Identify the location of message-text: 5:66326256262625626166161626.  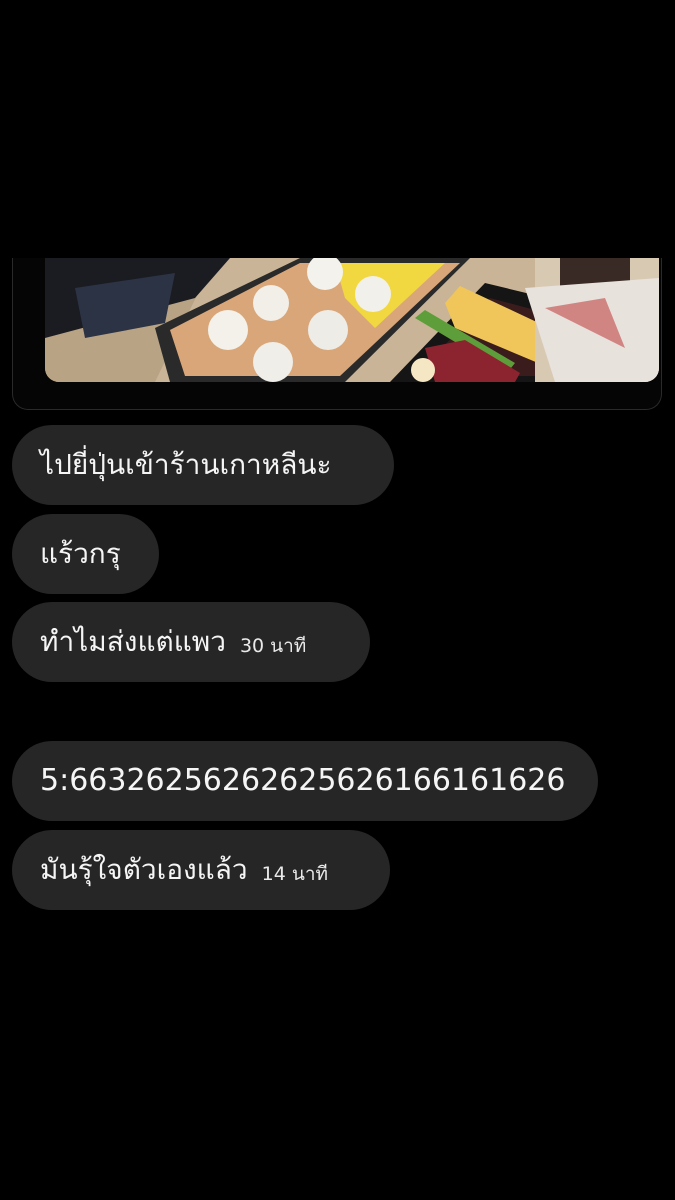
(303, 780).